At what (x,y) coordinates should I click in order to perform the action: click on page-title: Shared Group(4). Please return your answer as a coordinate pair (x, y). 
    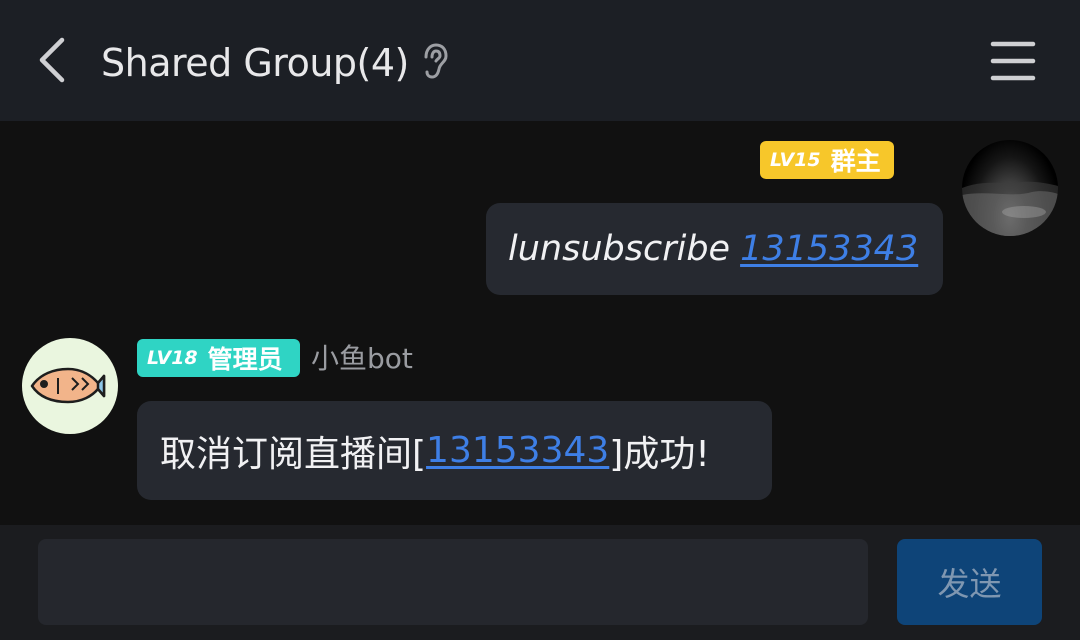
    Looking at the image, I should click on (255, 63).